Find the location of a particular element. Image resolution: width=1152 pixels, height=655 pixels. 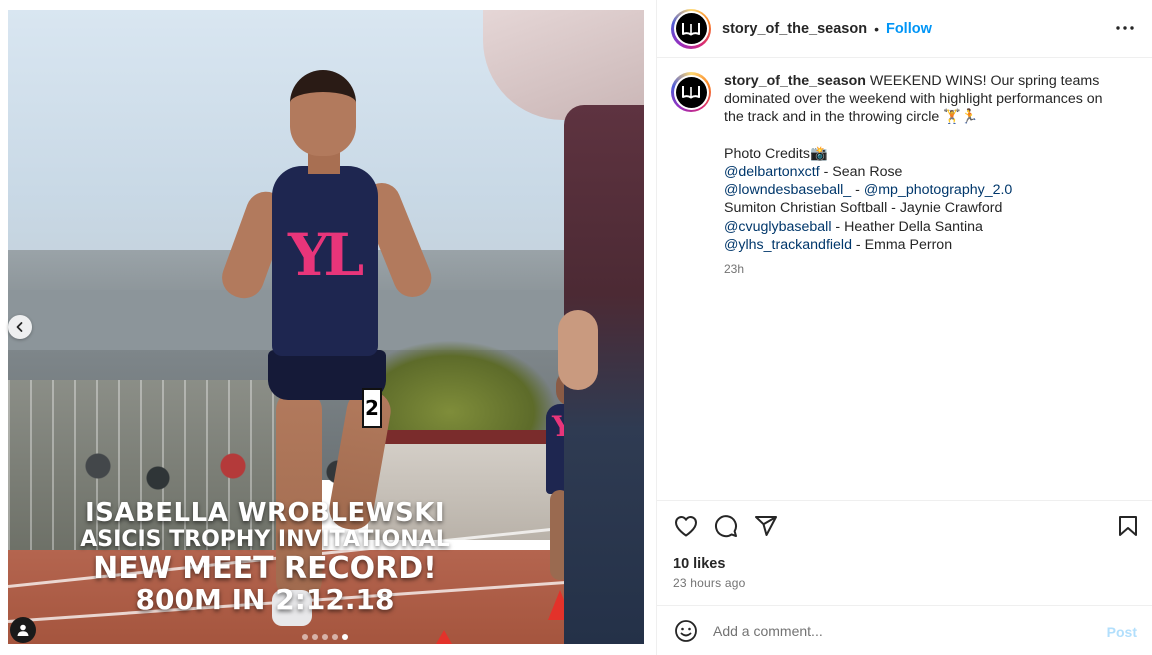

more-horizontal-icon is located at coordinates (1125, 28).